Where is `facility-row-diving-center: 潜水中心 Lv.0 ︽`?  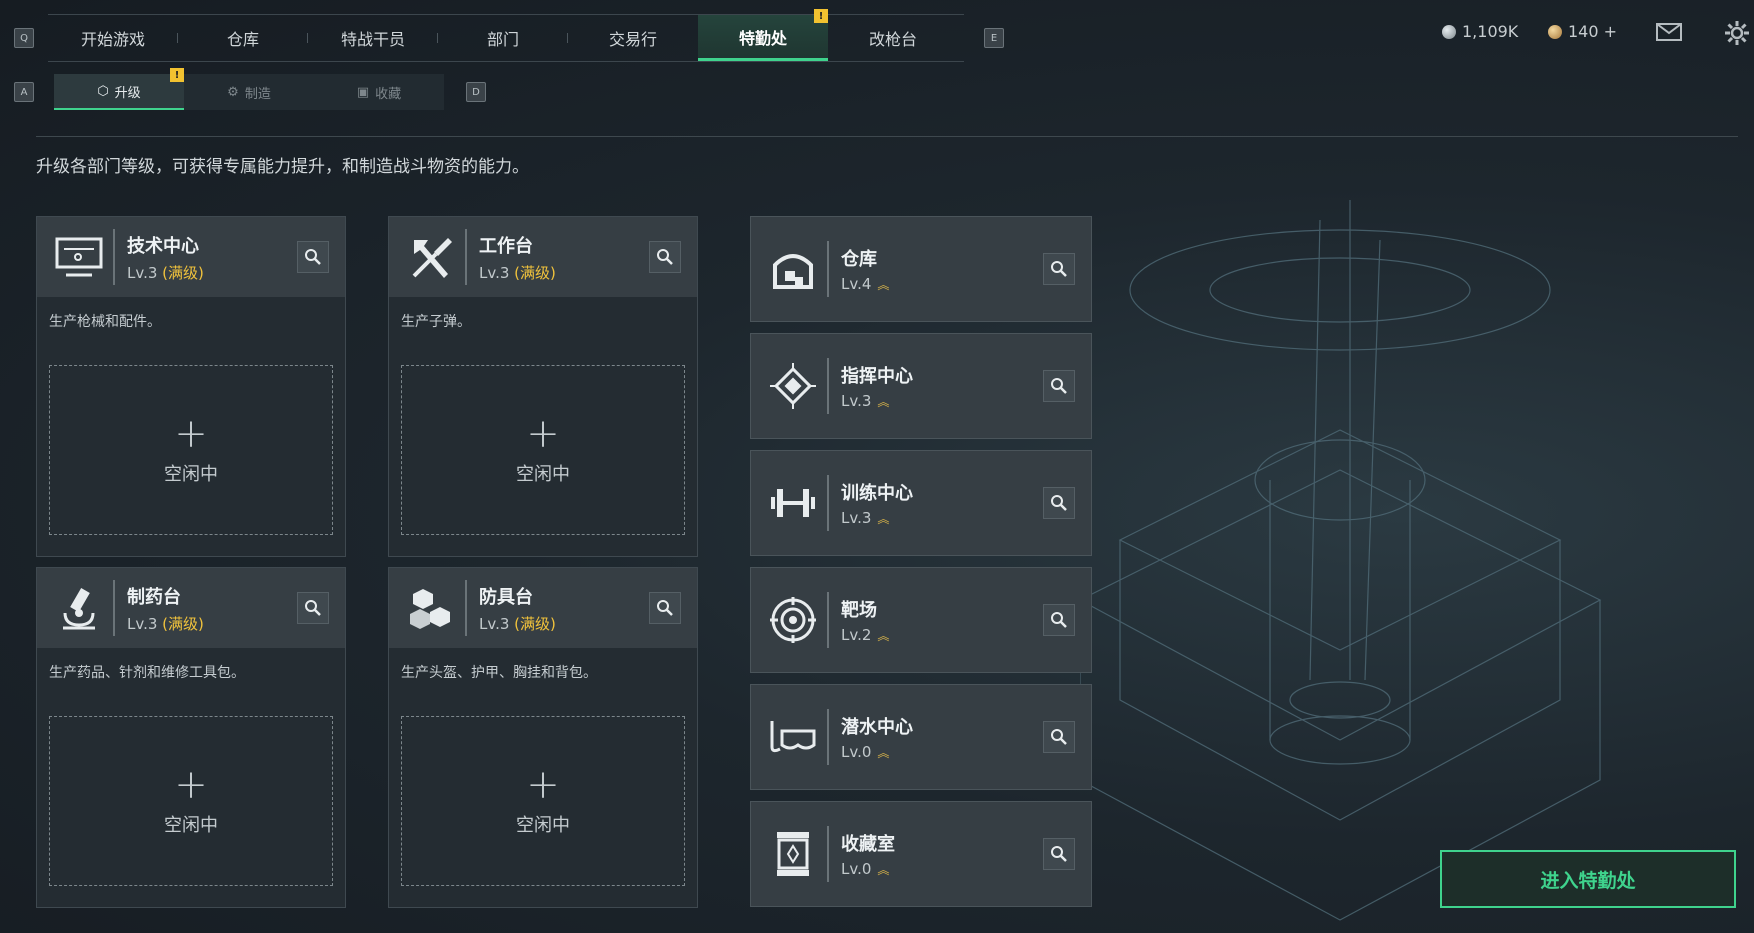 facility-row-diving-center: 潜水中心 Lv.0 ︽ is located at coordinates (921, 737).